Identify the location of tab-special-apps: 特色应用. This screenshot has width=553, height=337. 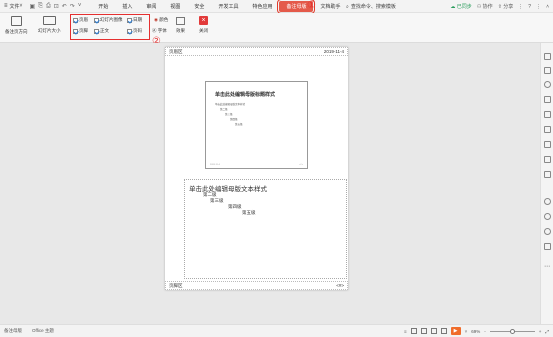
(262, 6).